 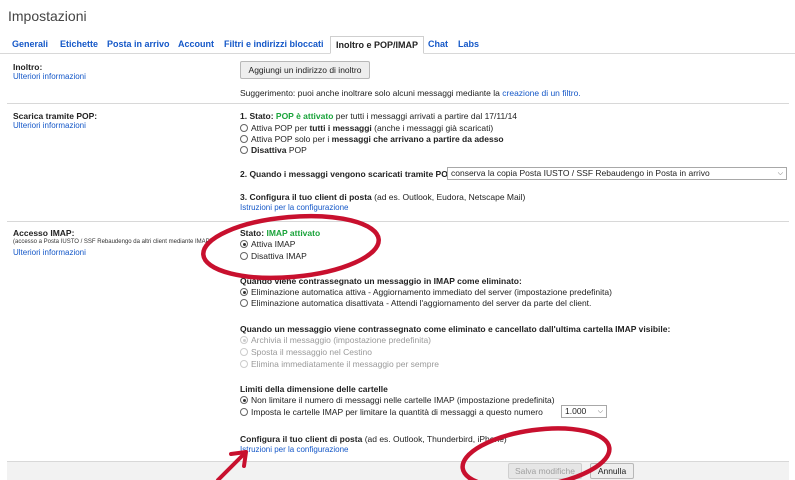 I want to click on pop-disable-post: POP, so click(x=297, y=150).